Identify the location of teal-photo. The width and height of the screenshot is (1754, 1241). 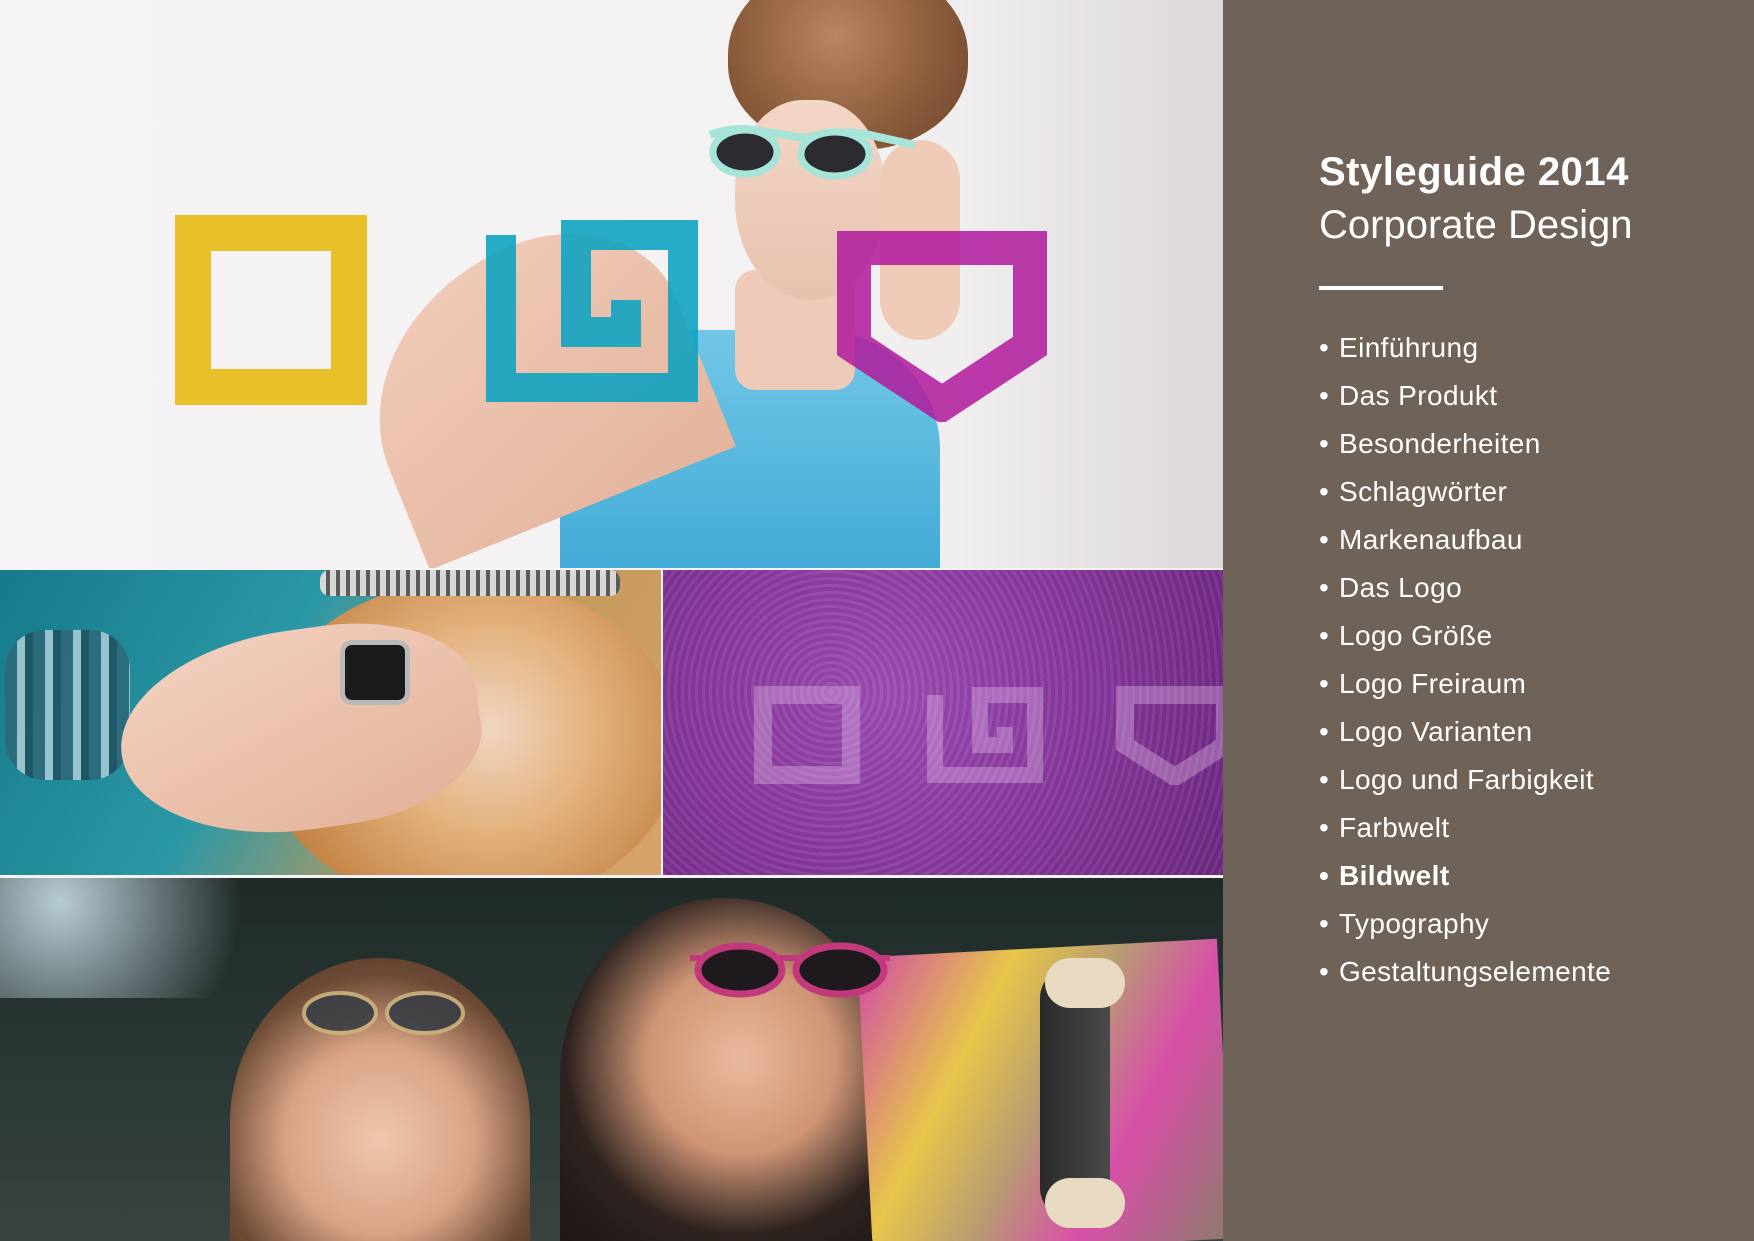
(330, 722).